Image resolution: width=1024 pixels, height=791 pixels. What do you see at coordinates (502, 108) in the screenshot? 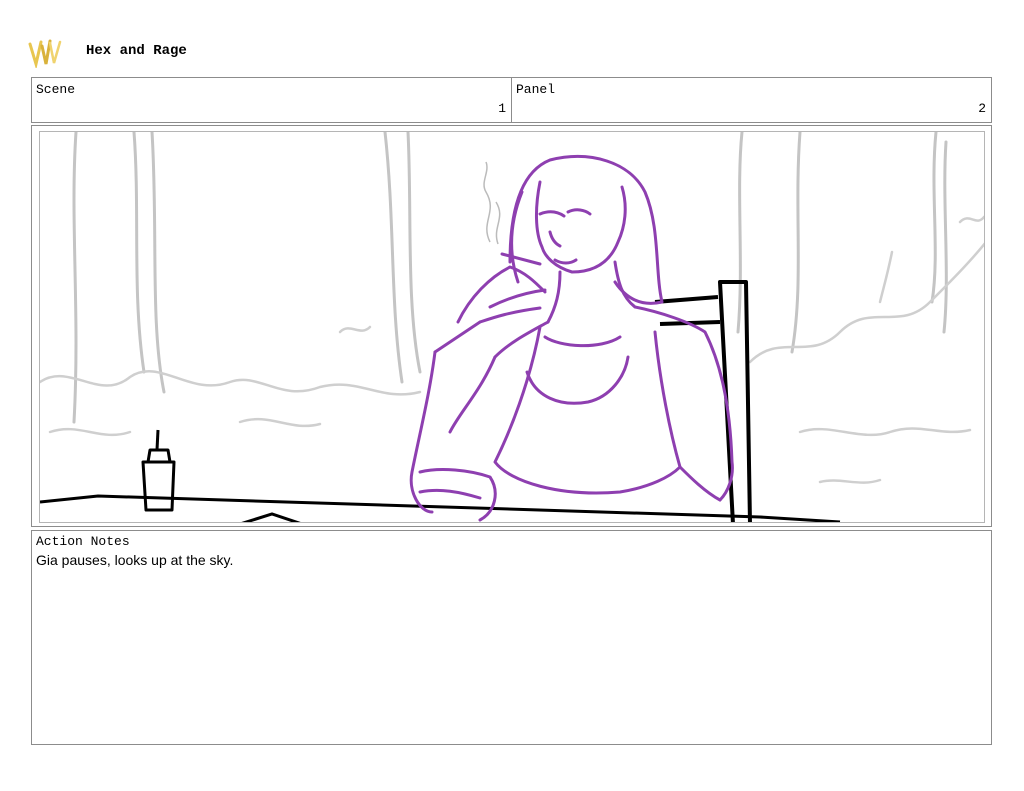
I see `scene-number: 1` at bounding box center [502, 108].